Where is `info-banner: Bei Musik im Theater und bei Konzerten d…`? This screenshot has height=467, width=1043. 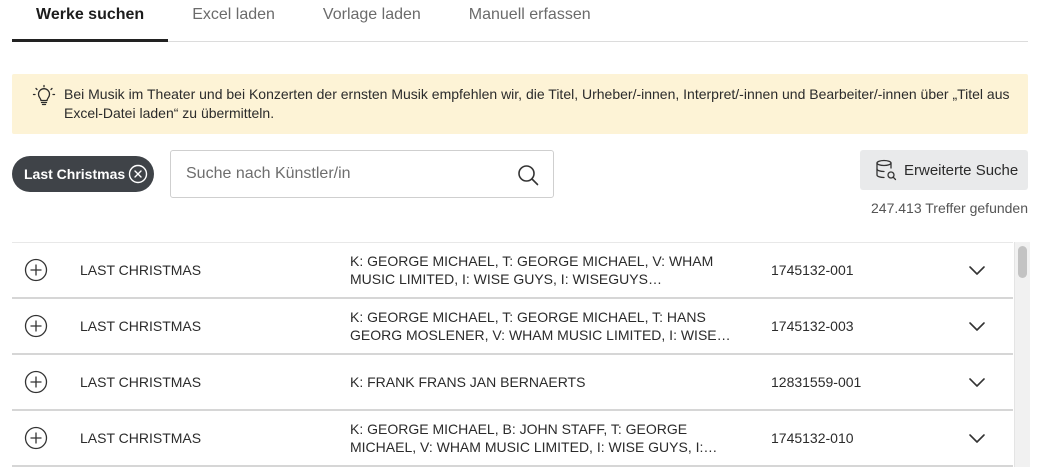
info-banner: Bei Musik im Theater und bei Konzerten d… is located at coordinates (520, 104).